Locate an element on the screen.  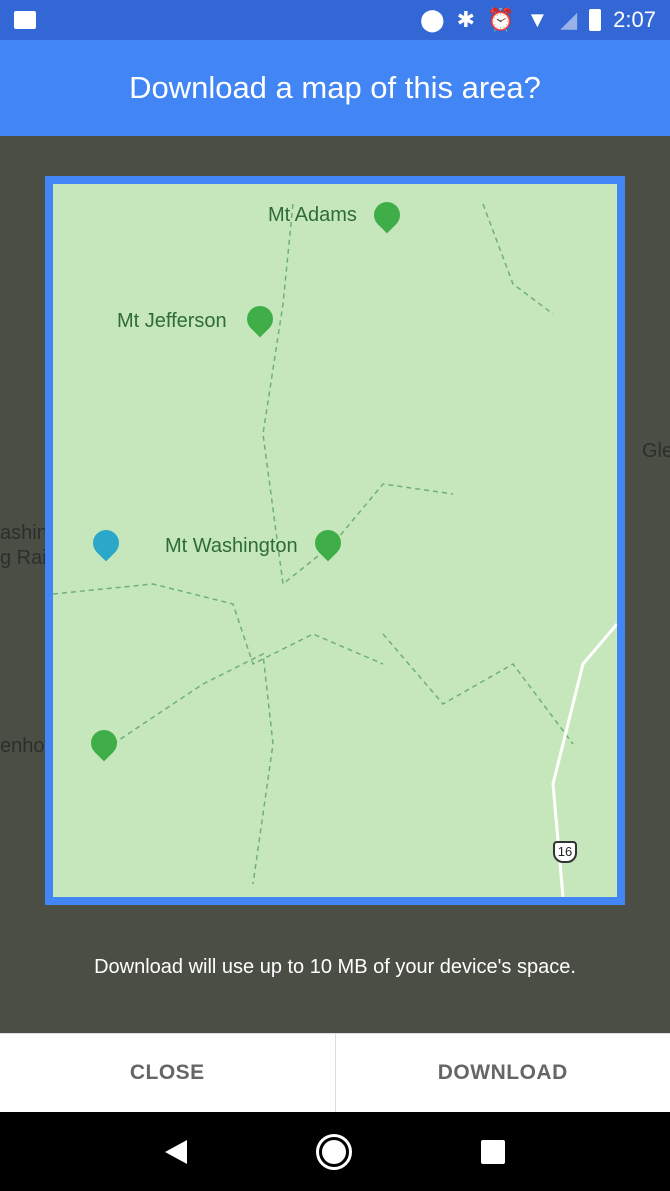
bluetooth-icon: ✱ is located at coordinates (466, 19).